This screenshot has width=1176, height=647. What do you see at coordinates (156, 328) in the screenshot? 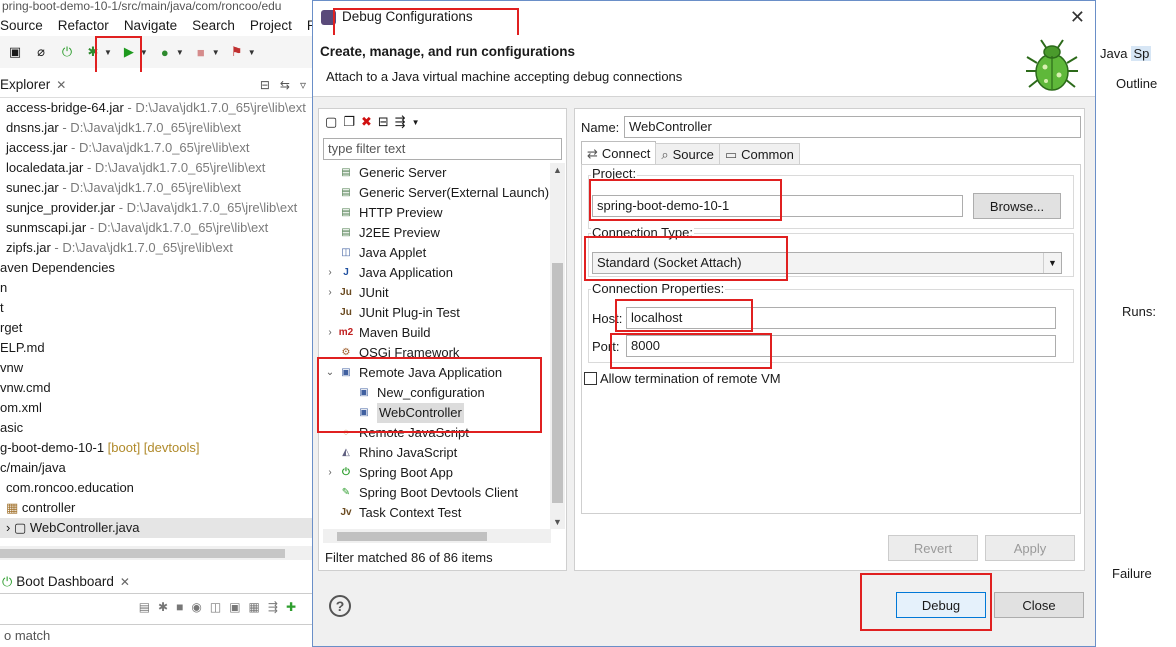
I see `tree-item: rget` at bounding box center [156, 328].